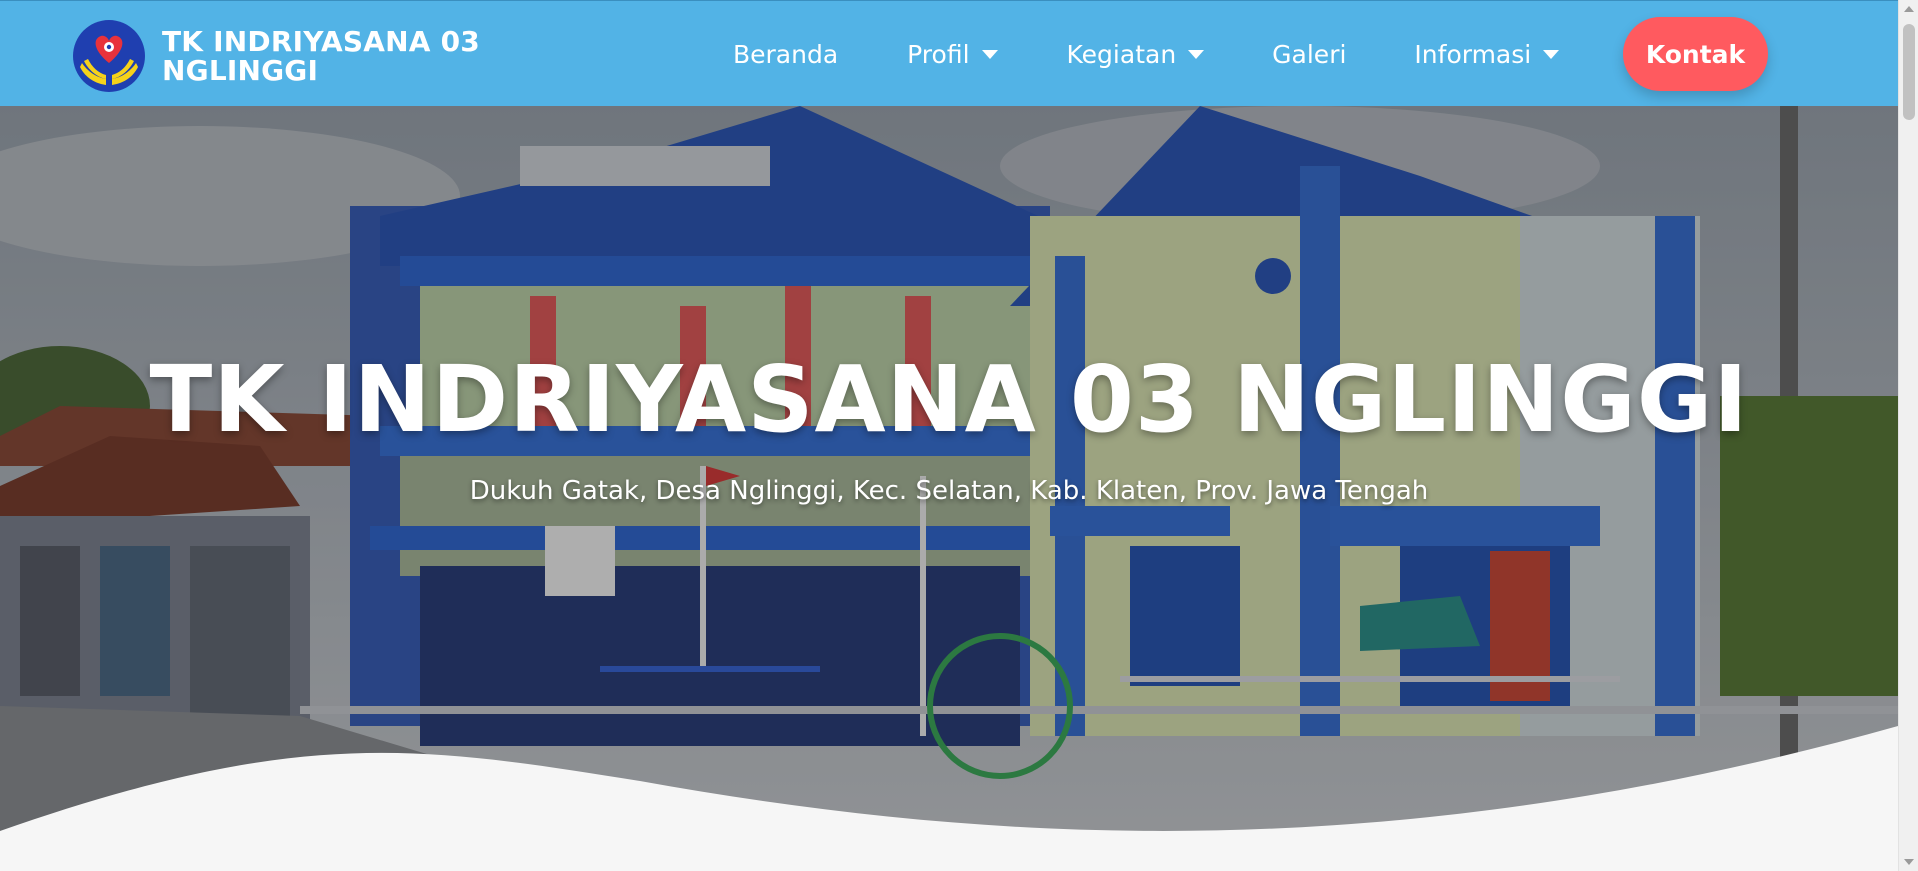 This screenshot has height=871, width=1918. I want to click on nav-item-informasi: Informasi, so click(1487, 54).